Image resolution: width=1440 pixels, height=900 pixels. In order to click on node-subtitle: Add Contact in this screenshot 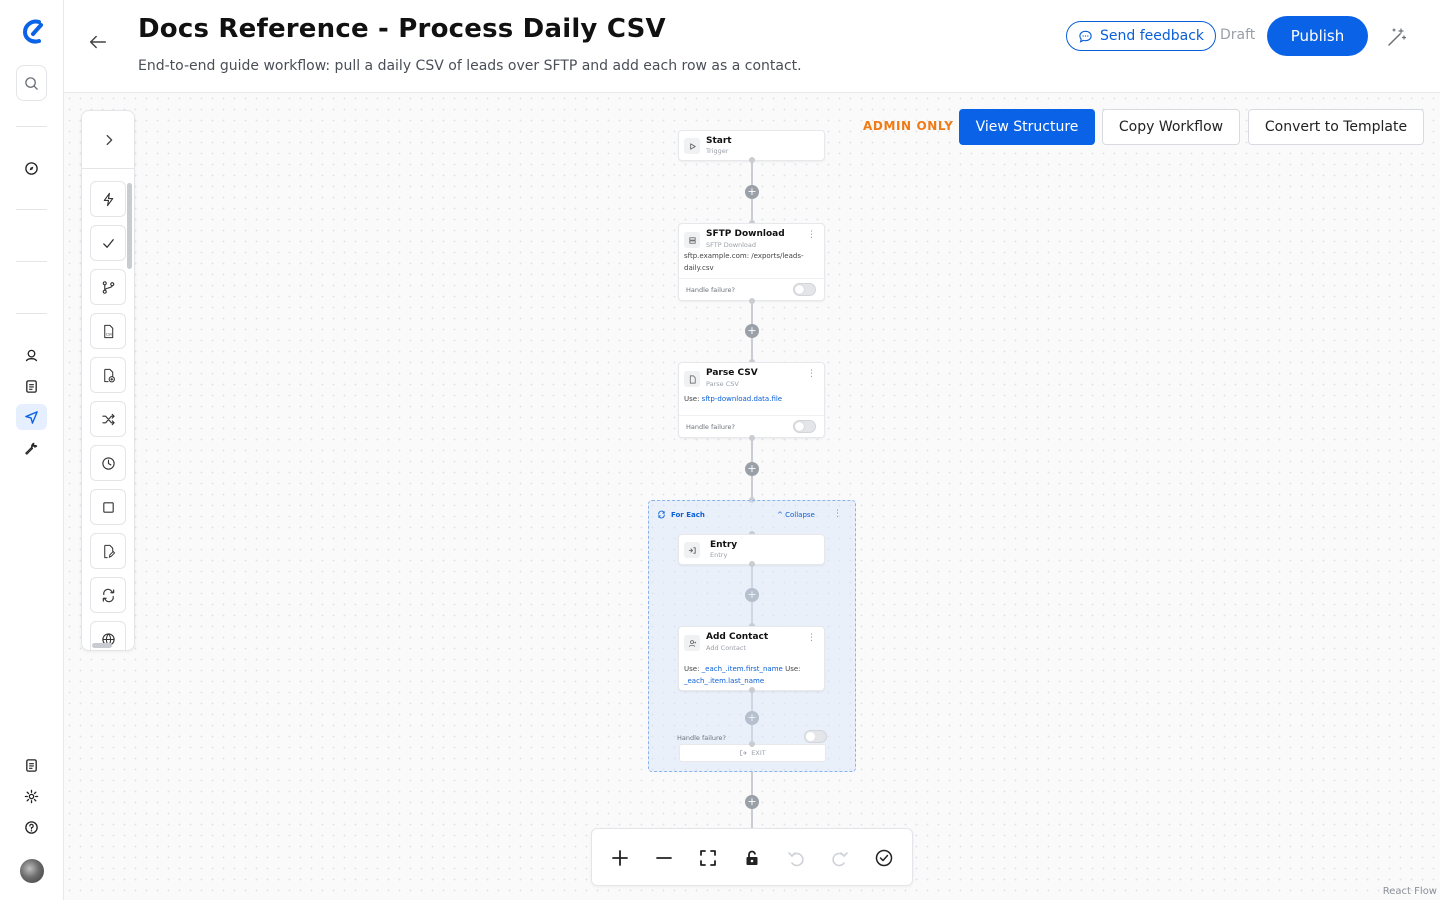, I will do `click(726, 648)`.